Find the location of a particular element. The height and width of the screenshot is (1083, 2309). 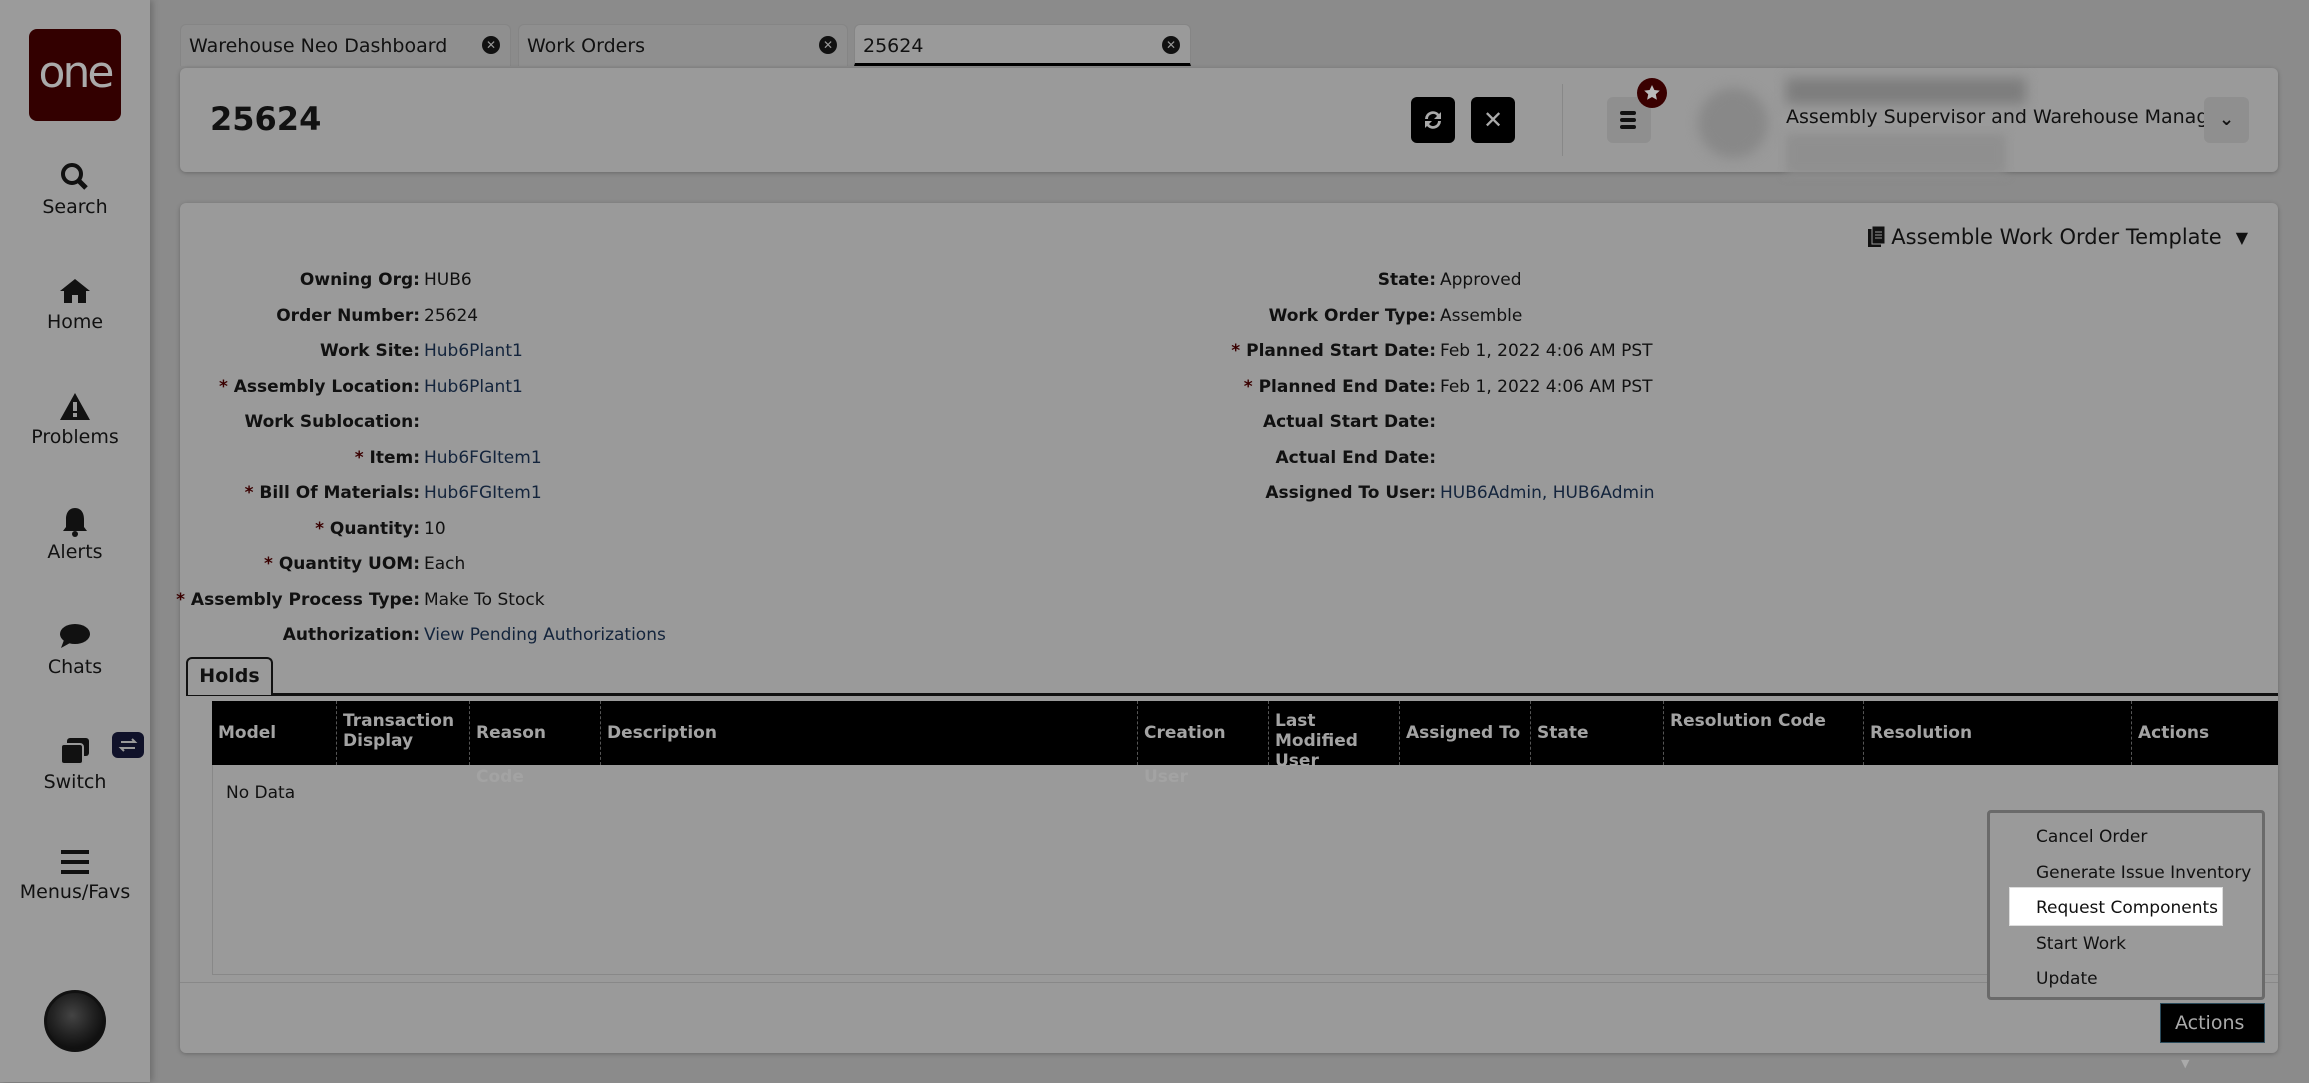

user-name-blurred is located at coordinates (1906, 91).